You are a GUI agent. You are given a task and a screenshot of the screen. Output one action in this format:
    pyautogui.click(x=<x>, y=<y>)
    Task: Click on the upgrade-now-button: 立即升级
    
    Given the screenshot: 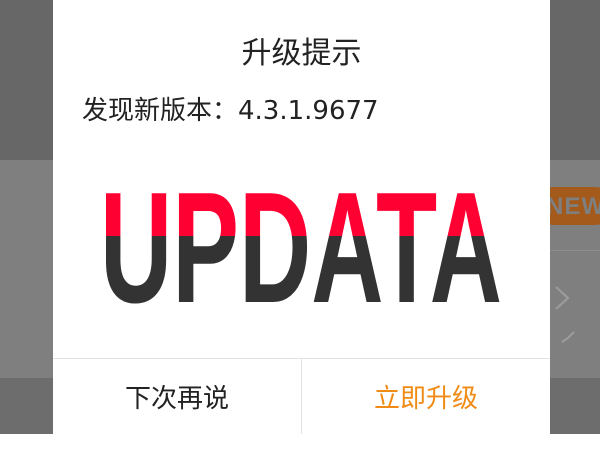 What is the action you would take?
    pyautogui.click(x=426, y=396)
    